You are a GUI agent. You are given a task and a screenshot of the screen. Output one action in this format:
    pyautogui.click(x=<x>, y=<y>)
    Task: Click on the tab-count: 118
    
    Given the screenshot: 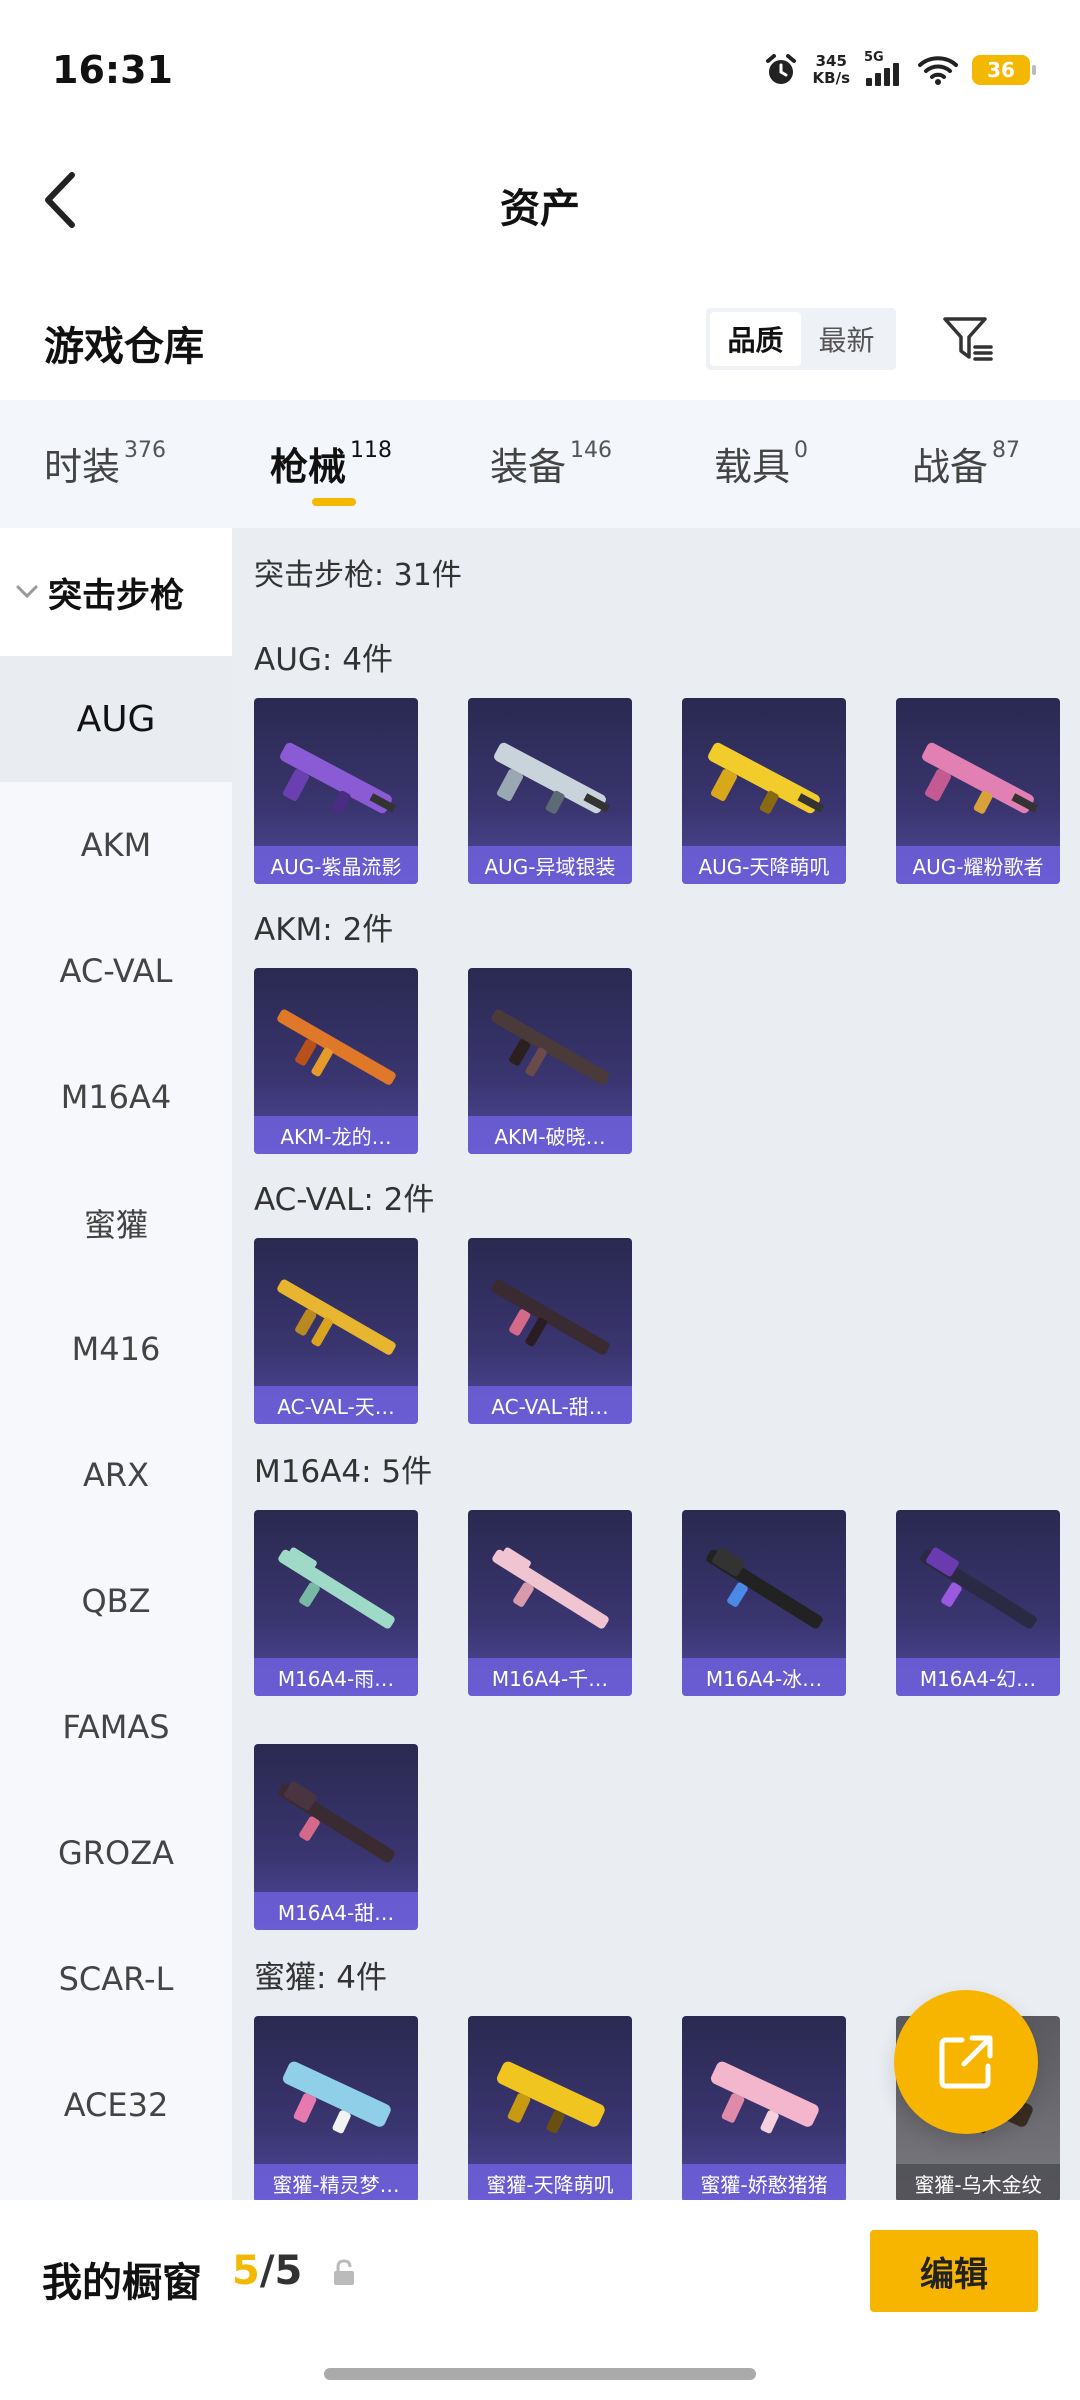 What is the action you would take?
    pyautogui.click(x=371, y=450)
    